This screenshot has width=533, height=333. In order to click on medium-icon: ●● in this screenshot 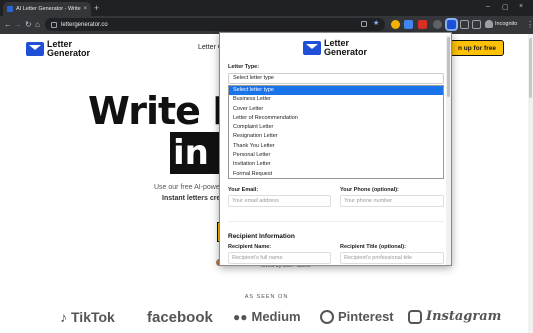, I will do `click(240, 316)`.